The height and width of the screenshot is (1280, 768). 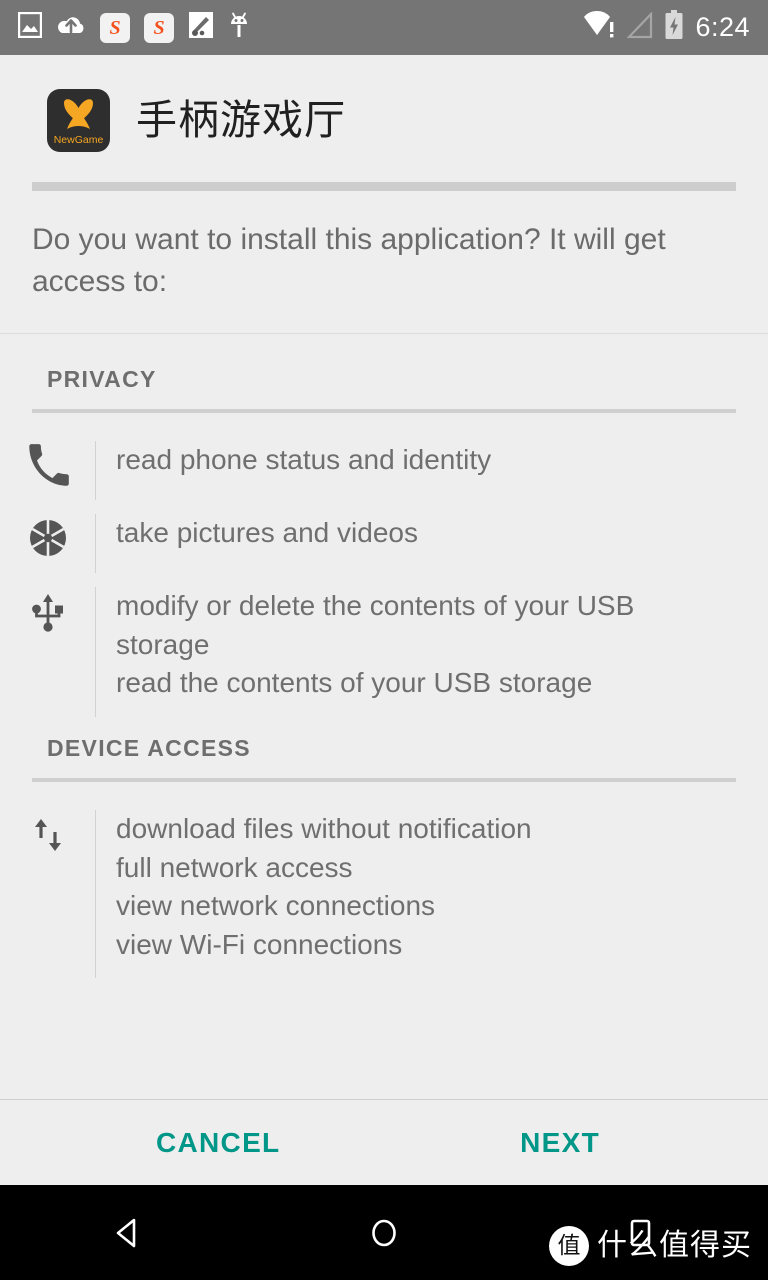 What do you see at coordinates (560, 1143) in the screenshot?
I see `next-button: NEXT` at bounding box center [560, 1143].